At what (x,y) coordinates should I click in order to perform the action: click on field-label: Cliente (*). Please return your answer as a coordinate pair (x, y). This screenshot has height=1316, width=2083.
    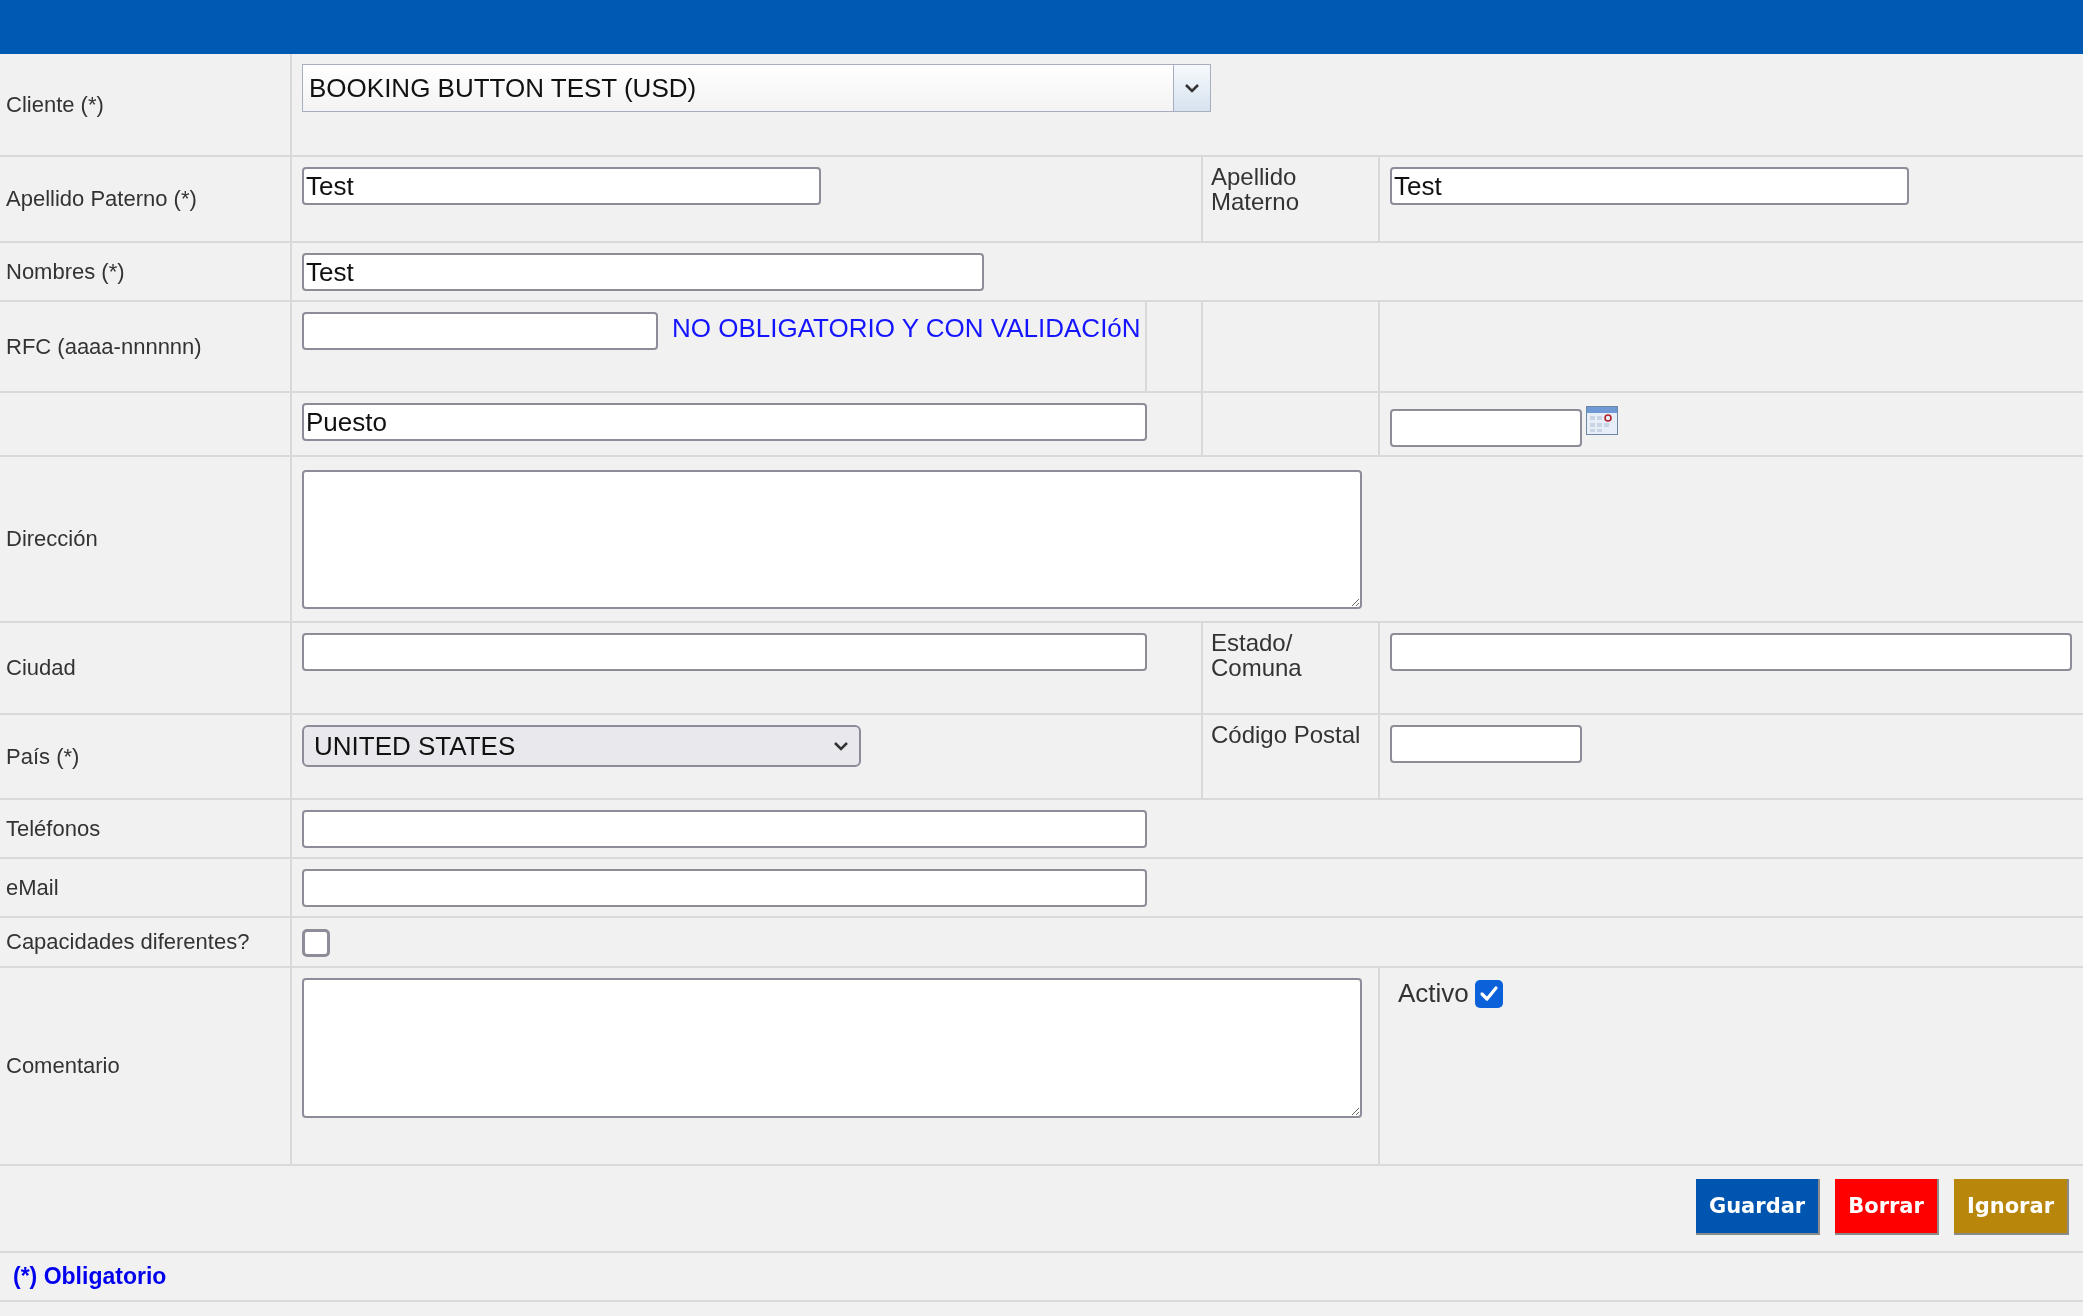
    Looking at the image, I should click on (55, 104).